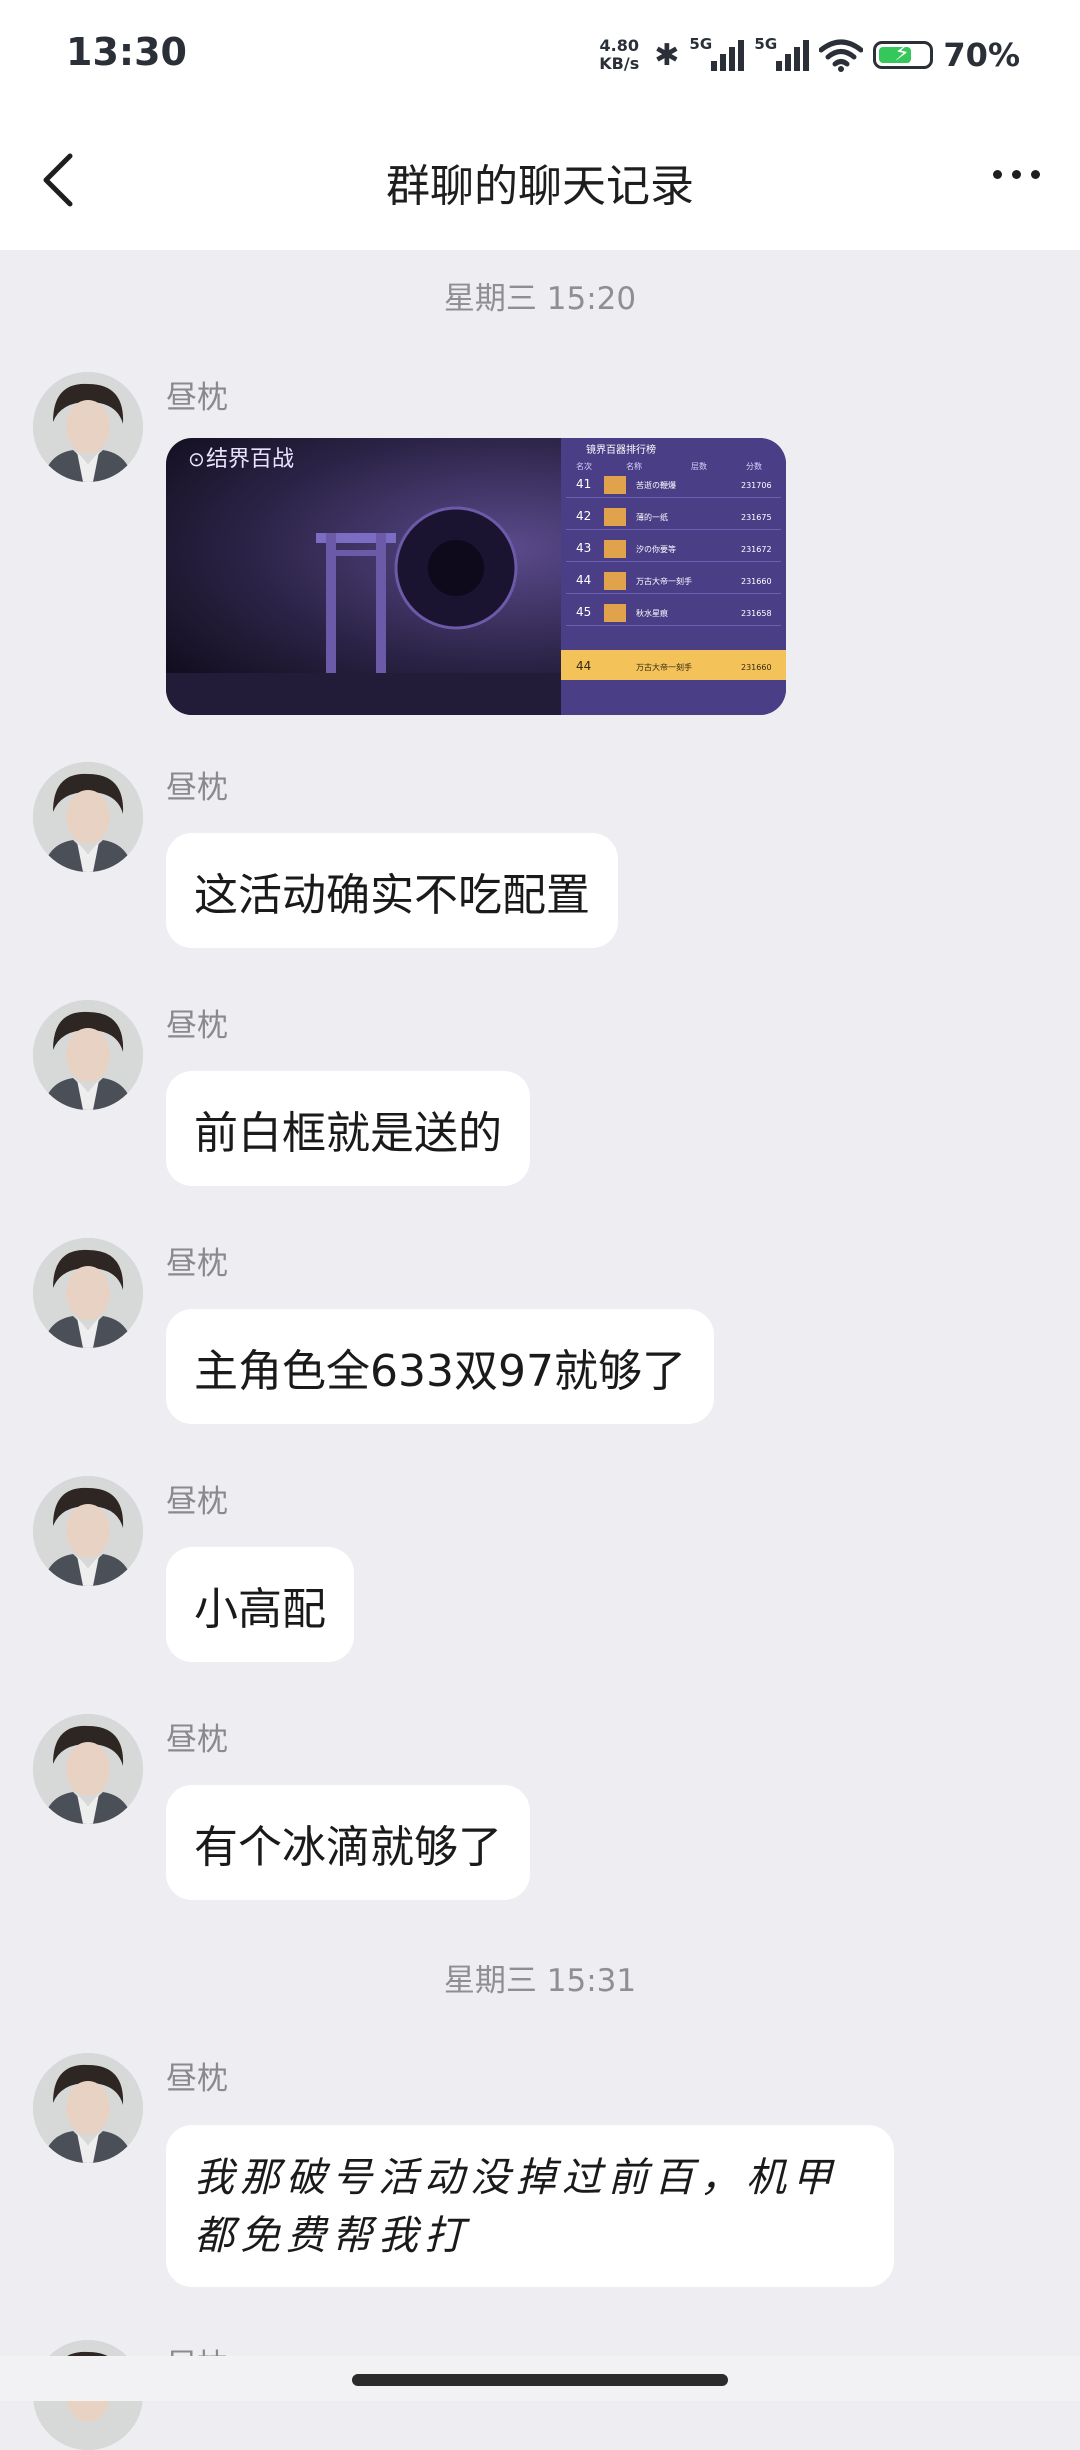  Describe the element at coordinates (583, 484) in the screenshot. I see `leaderboard-cell: 41` at that location.